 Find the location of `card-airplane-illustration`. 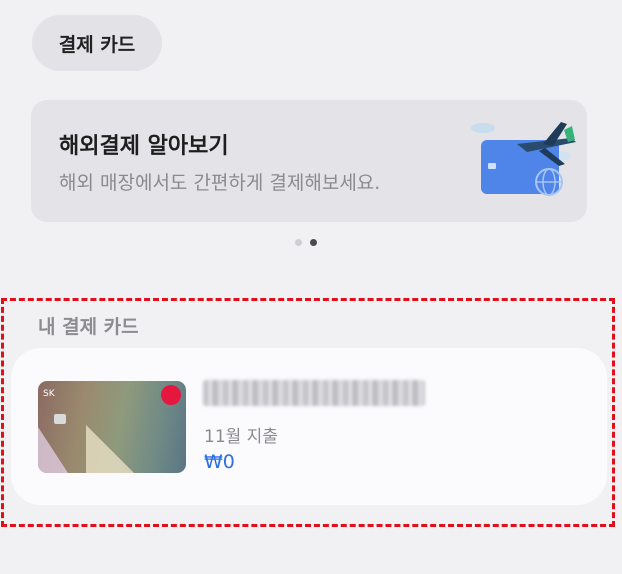

card-airplane-illustration is located at coordinates (523, 159).